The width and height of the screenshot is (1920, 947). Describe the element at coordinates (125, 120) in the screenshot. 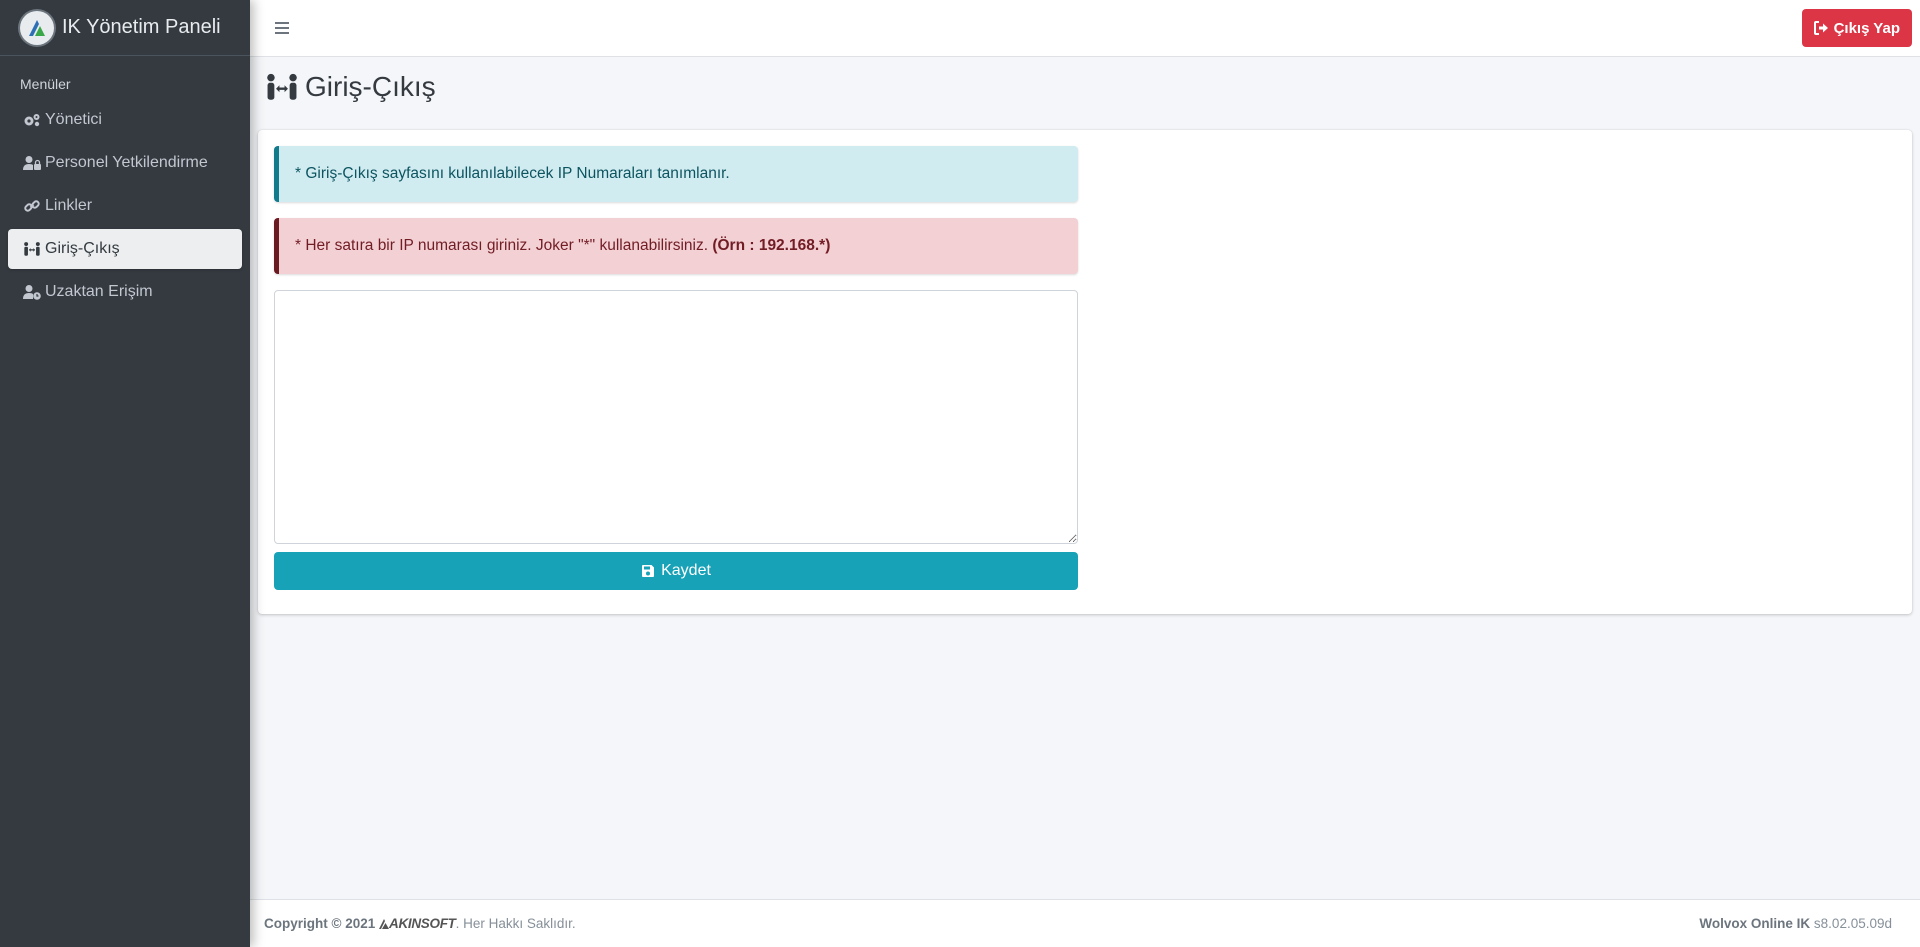

I see `sidebar-item-yonetici: Yönetici` at that location.